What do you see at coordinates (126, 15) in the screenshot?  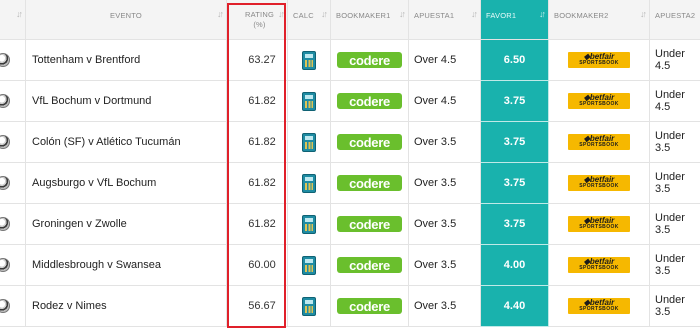 I see `header-evento-label: EVENTO` at bounding box center [126, 15].